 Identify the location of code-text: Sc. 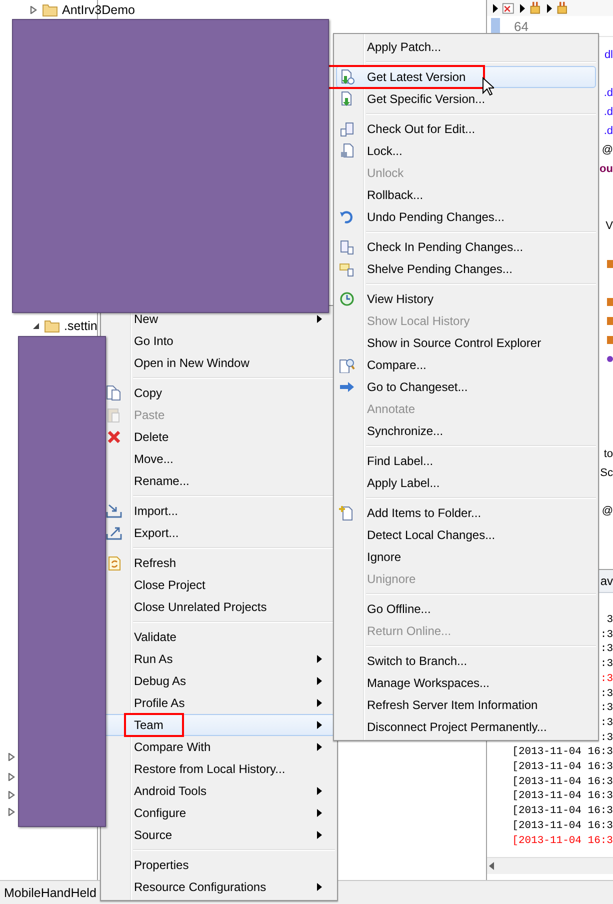
(606, 472).